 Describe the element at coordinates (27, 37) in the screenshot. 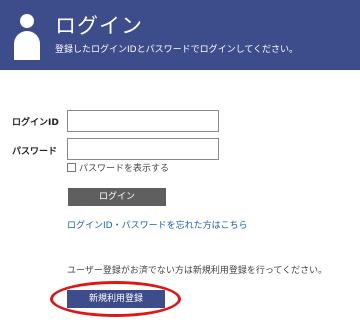

I see `user-icon` at that location.